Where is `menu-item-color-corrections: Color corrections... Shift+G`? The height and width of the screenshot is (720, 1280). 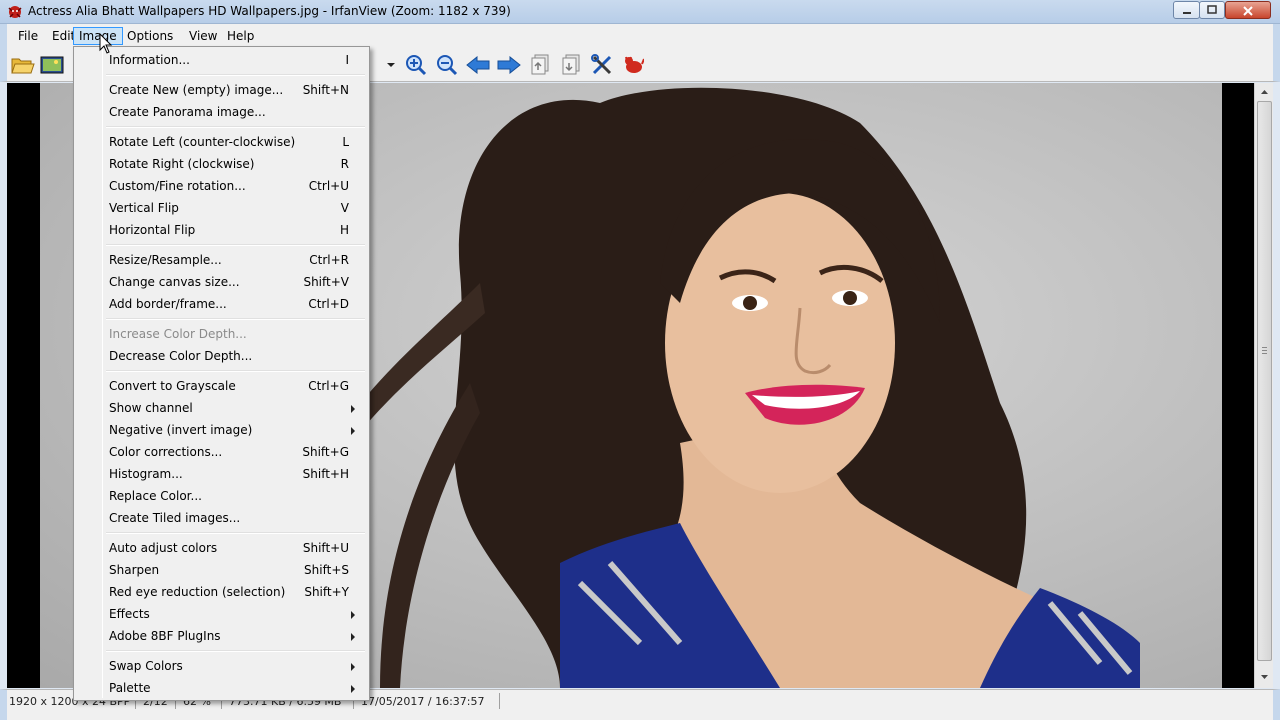 menu-item-color-corrections: Color corrections... Shift+G is located at coordinates (221, 452).